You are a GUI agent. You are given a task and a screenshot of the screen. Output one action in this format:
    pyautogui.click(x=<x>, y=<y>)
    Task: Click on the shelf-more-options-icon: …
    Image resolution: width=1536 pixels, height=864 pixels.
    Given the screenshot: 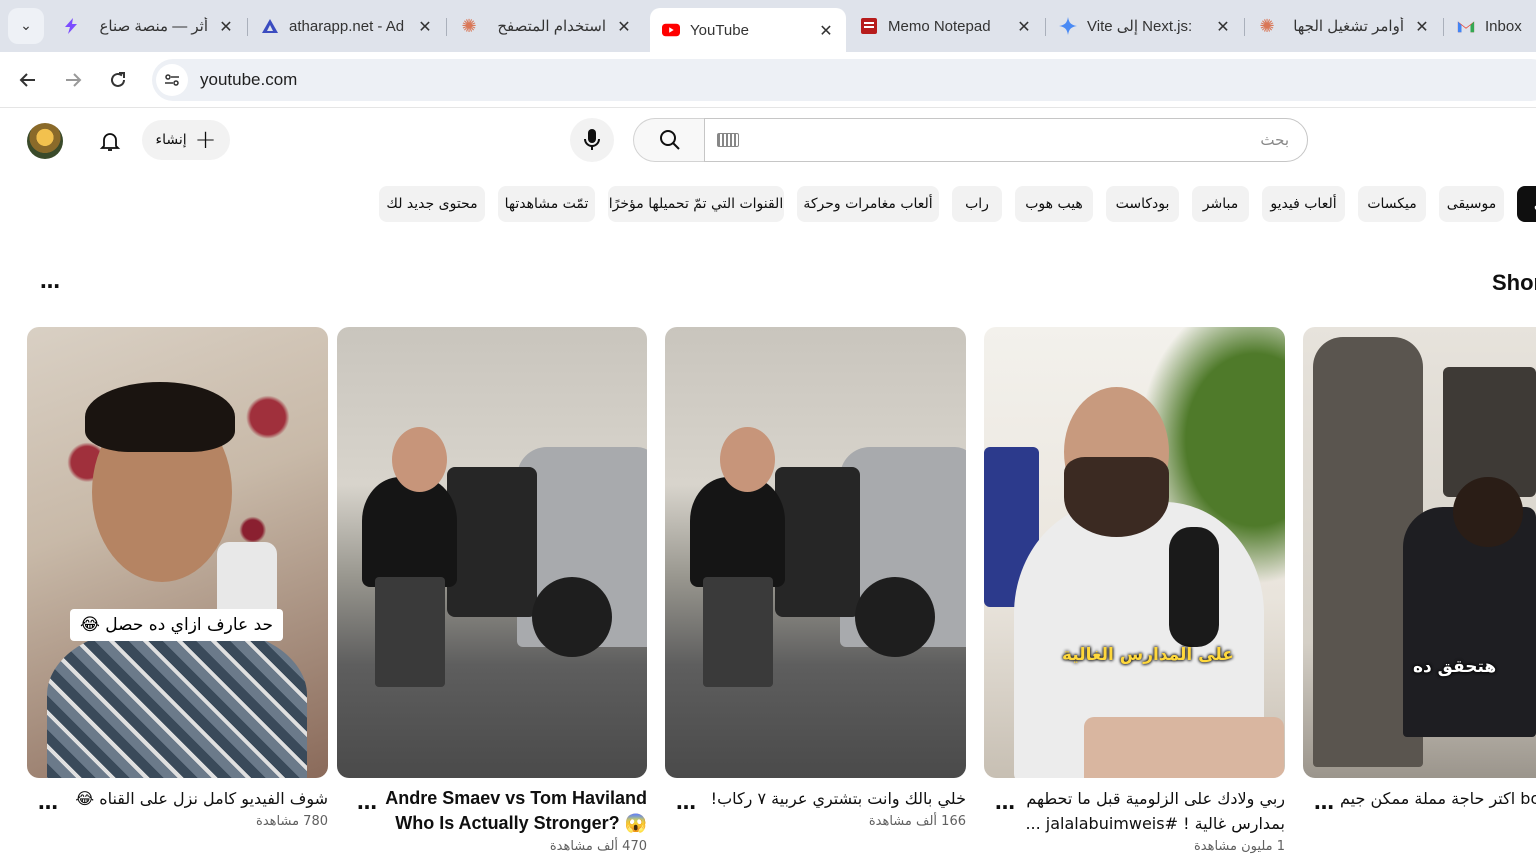 What is the action you would take?
    pyautogui.click(x=50, y=283)
    